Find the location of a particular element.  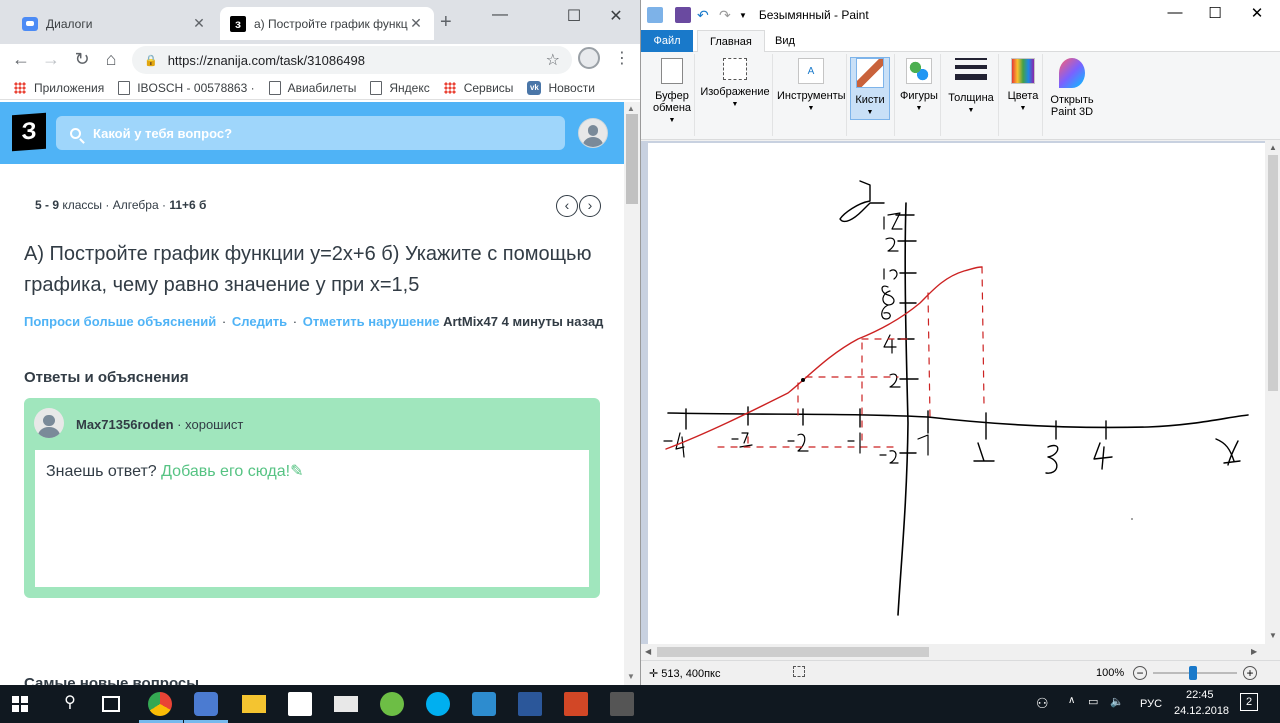

tools-button: A Инструменты ▼ is located at coordinates (811, 86).